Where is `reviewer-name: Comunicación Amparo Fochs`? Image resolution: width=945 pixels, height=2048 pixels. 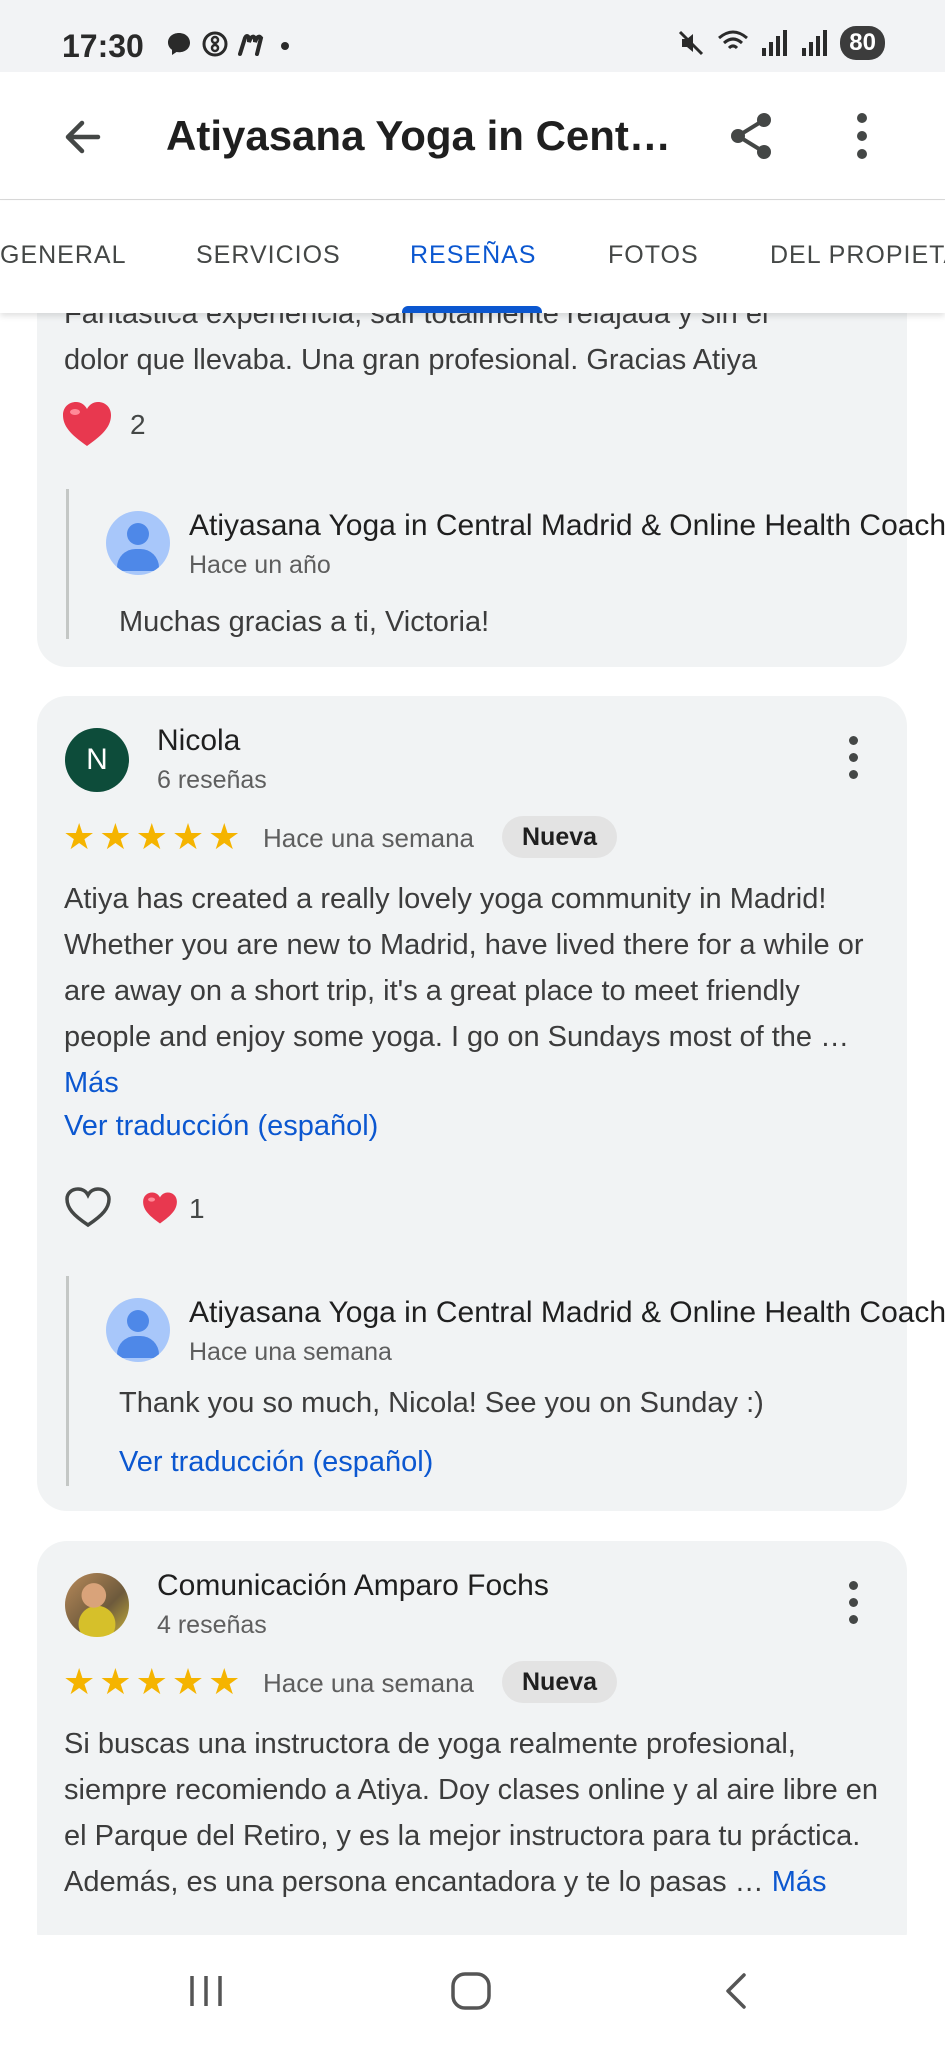
reviewer-name: Comunicación Amparo Fochs is located at coordinates (353, 1586).